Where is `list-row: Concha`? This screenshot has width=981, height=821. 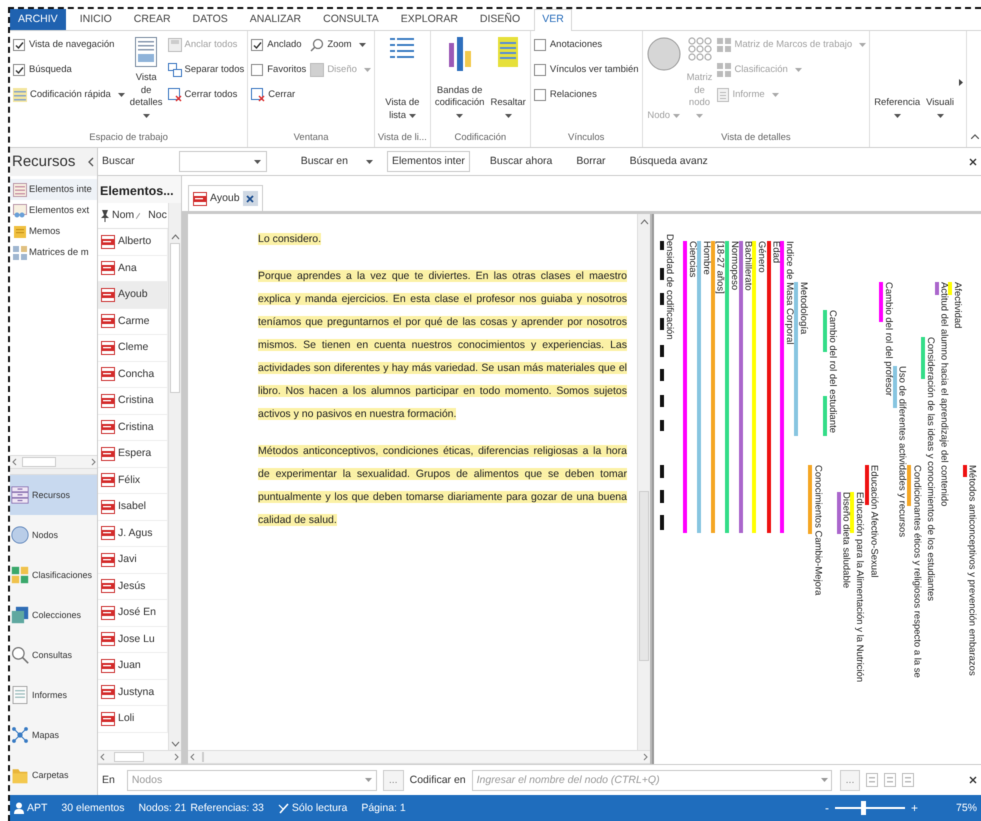
list-row: Concha is located at coordinates (133, 375).